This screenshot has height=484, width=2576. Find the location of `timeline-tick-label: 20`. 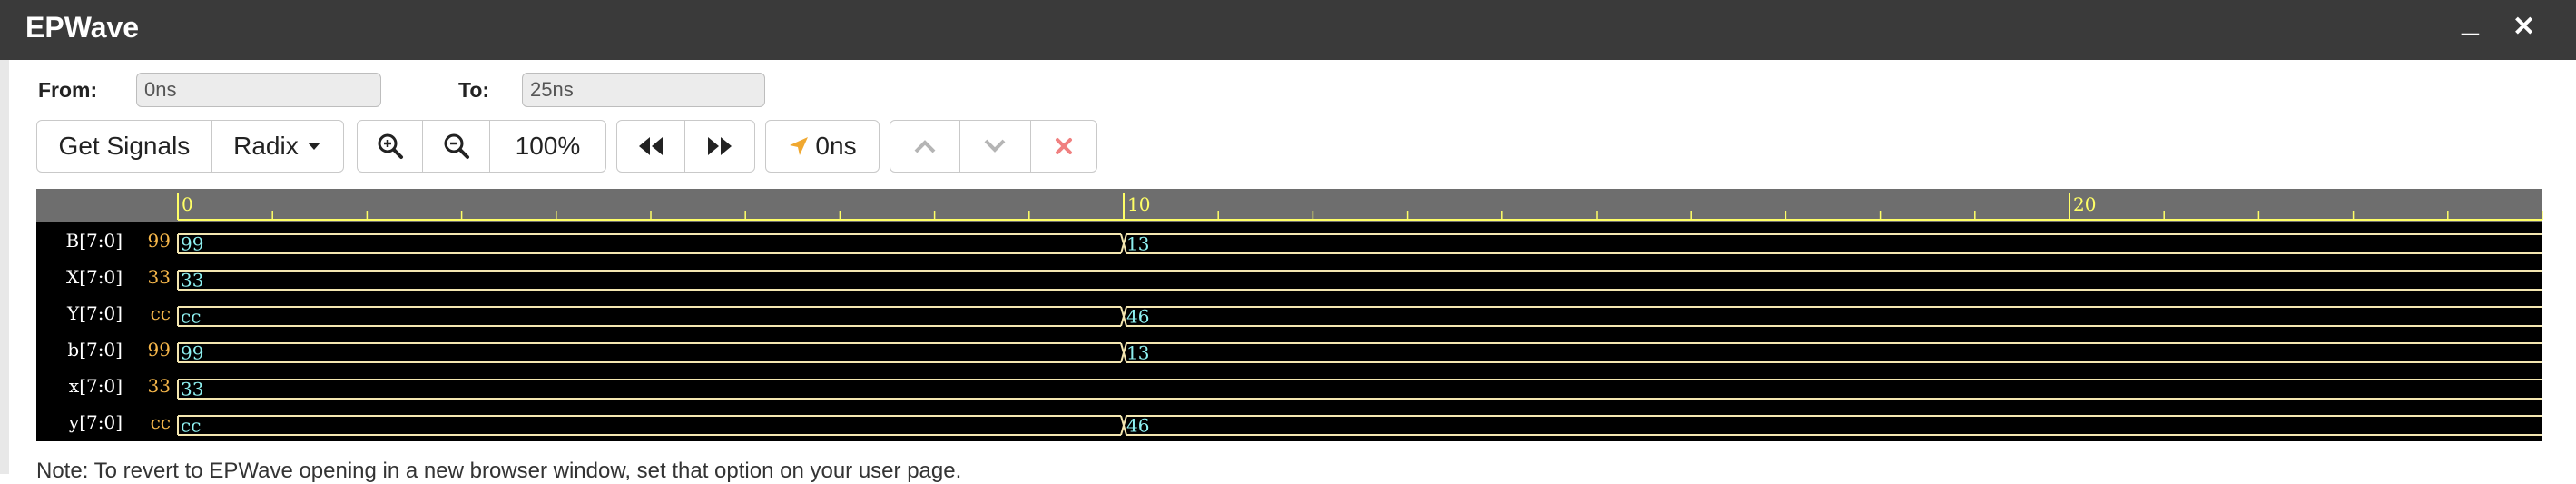

timeline-tick-label: 20 is located at coordinates (2084, 204).